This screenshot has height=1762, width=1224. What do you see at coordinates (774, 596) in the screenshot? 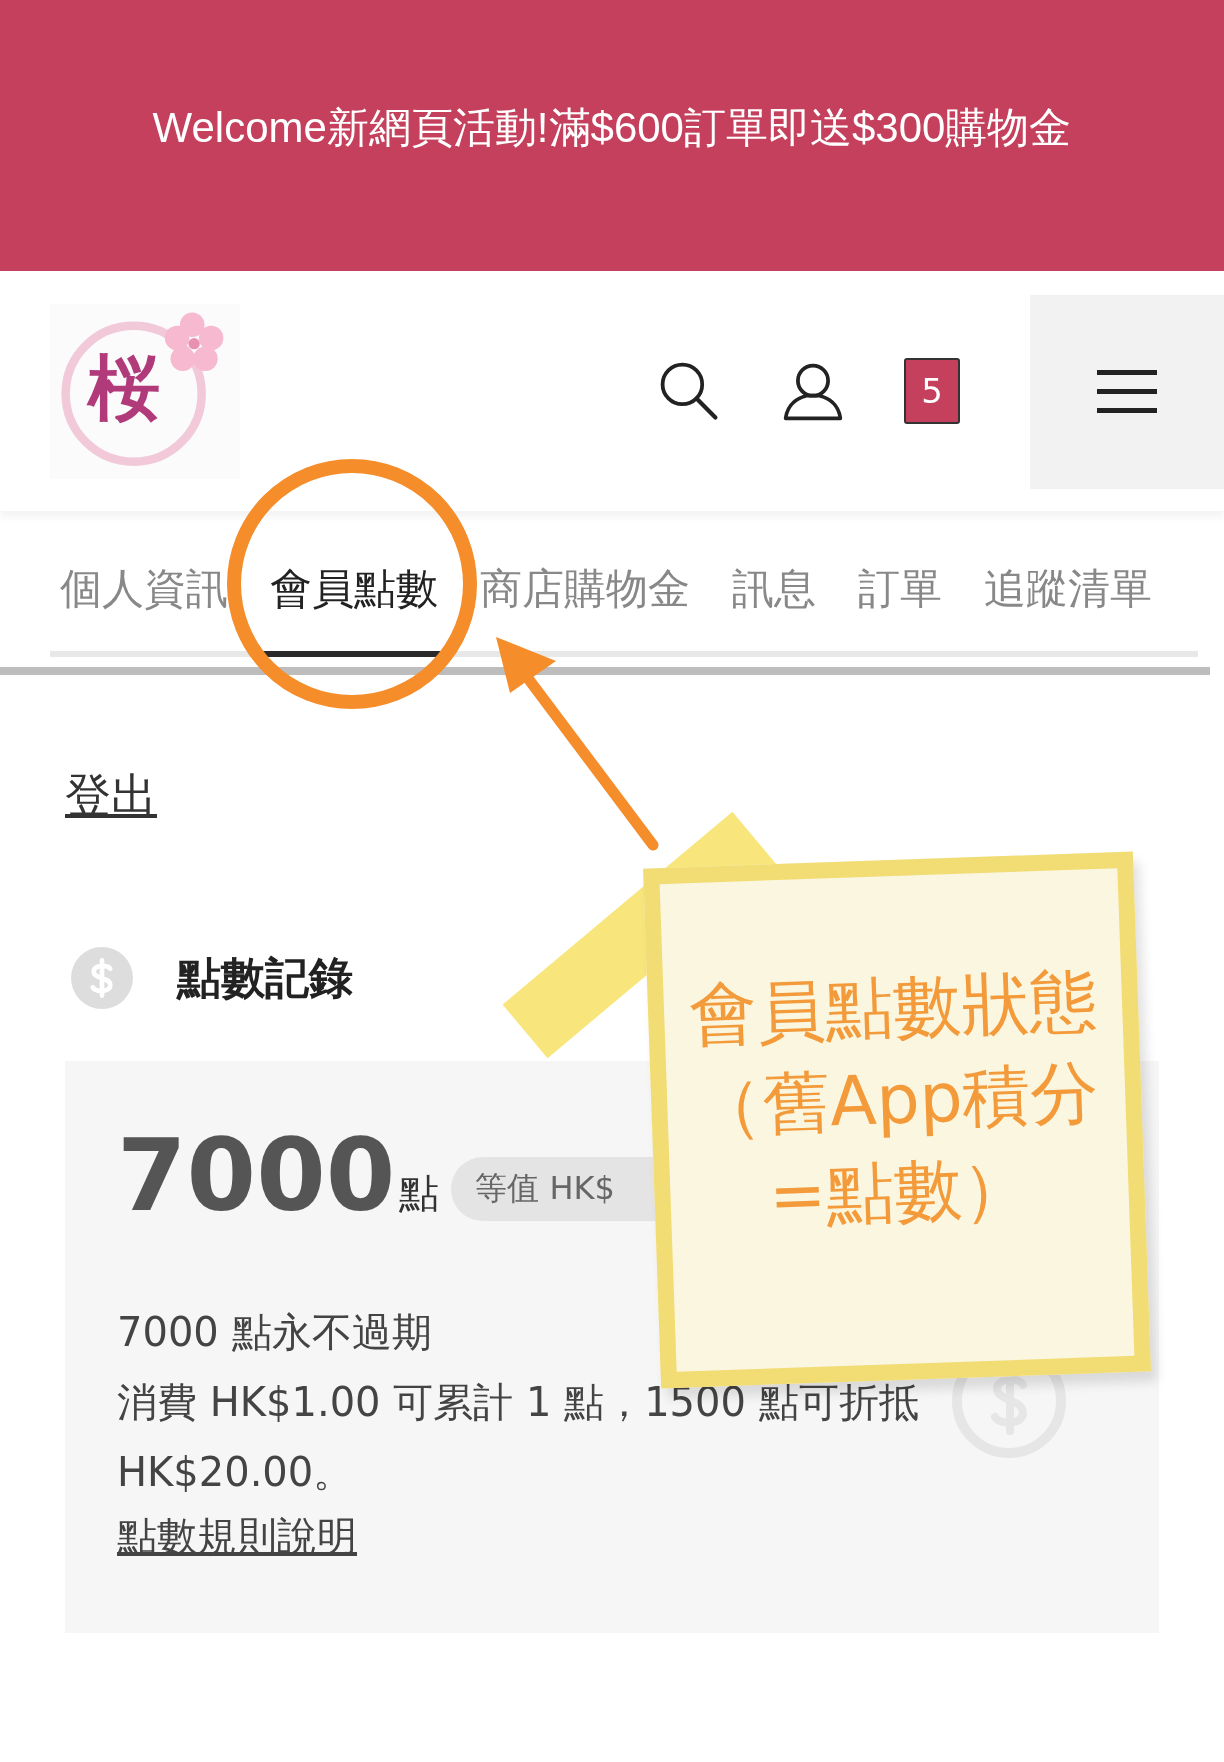
I see `tab: 訊息` at bounding box center [774, 596].